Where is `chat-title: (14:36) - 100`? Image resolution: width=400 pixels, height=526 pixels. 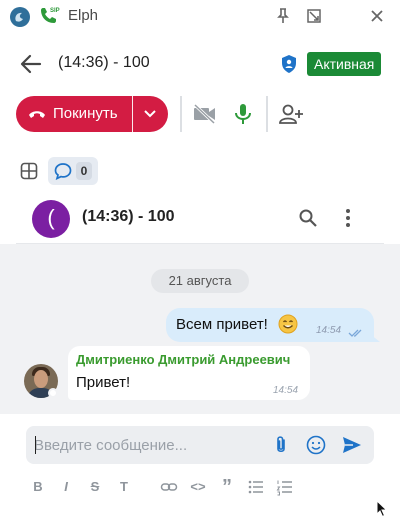 chat-title: (14:36) - 100 is located at coordinates (128, 216).